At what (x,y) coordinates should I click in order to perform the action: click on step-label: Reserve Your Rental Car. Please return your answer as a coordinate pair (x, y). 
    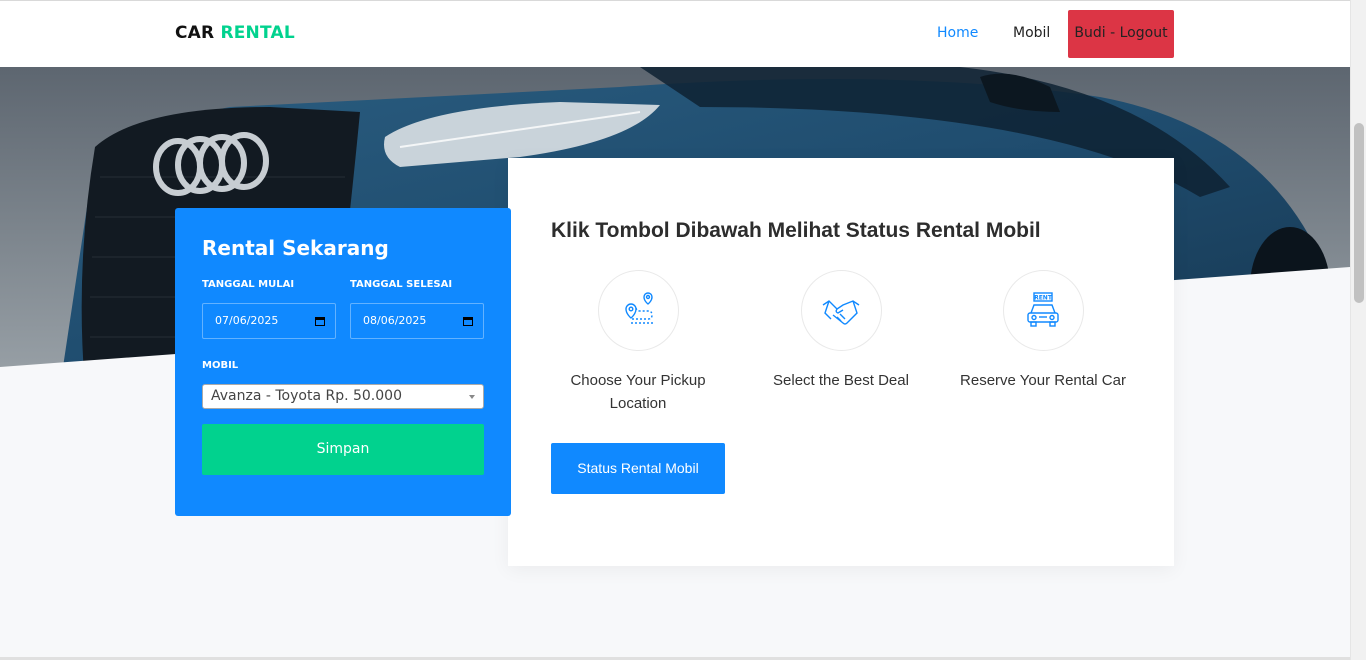
    Looking at the image, I should click on (1043, 380).